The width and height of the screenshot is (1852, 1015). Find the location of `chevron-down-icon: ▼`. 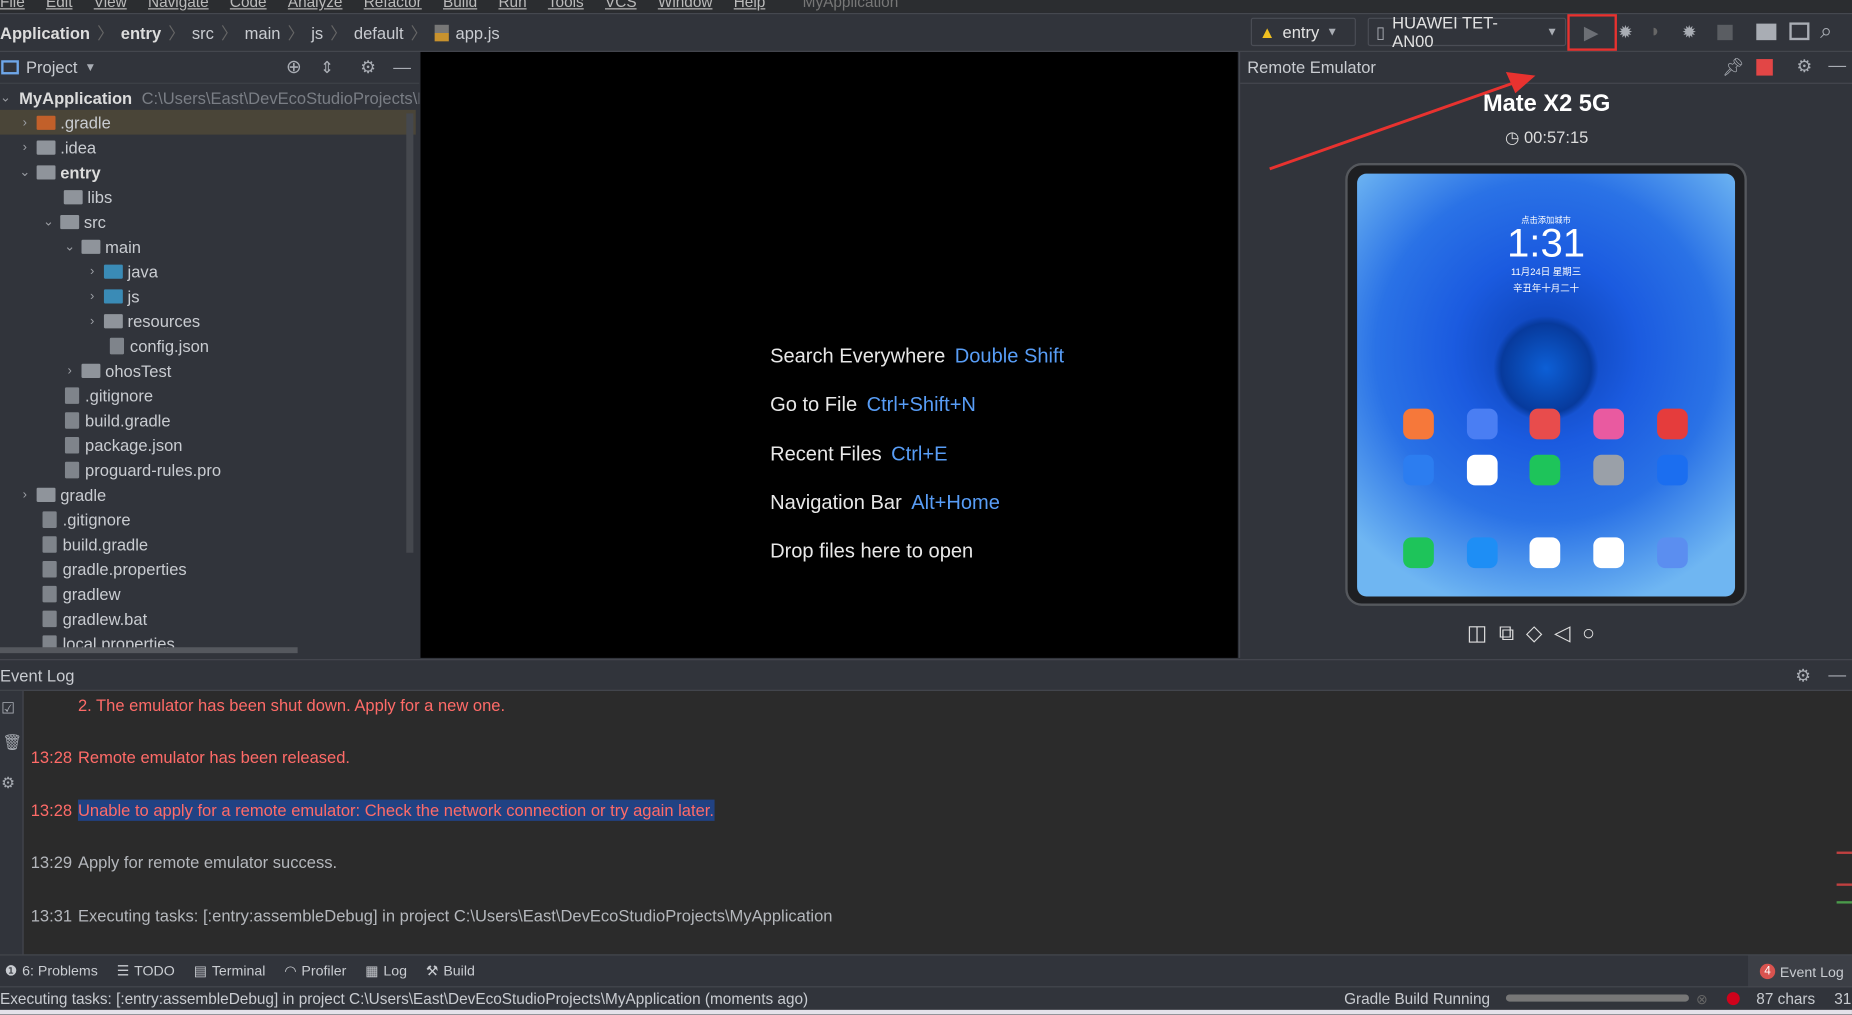

chevron-down-icon: ▼ is located at coordinates (91, 67).